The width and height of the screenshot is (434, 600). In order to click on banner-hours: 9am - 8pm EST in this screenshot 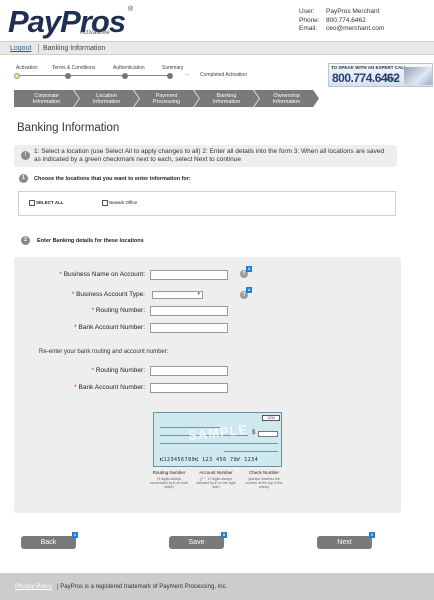, I will do `click(392, 77)`.